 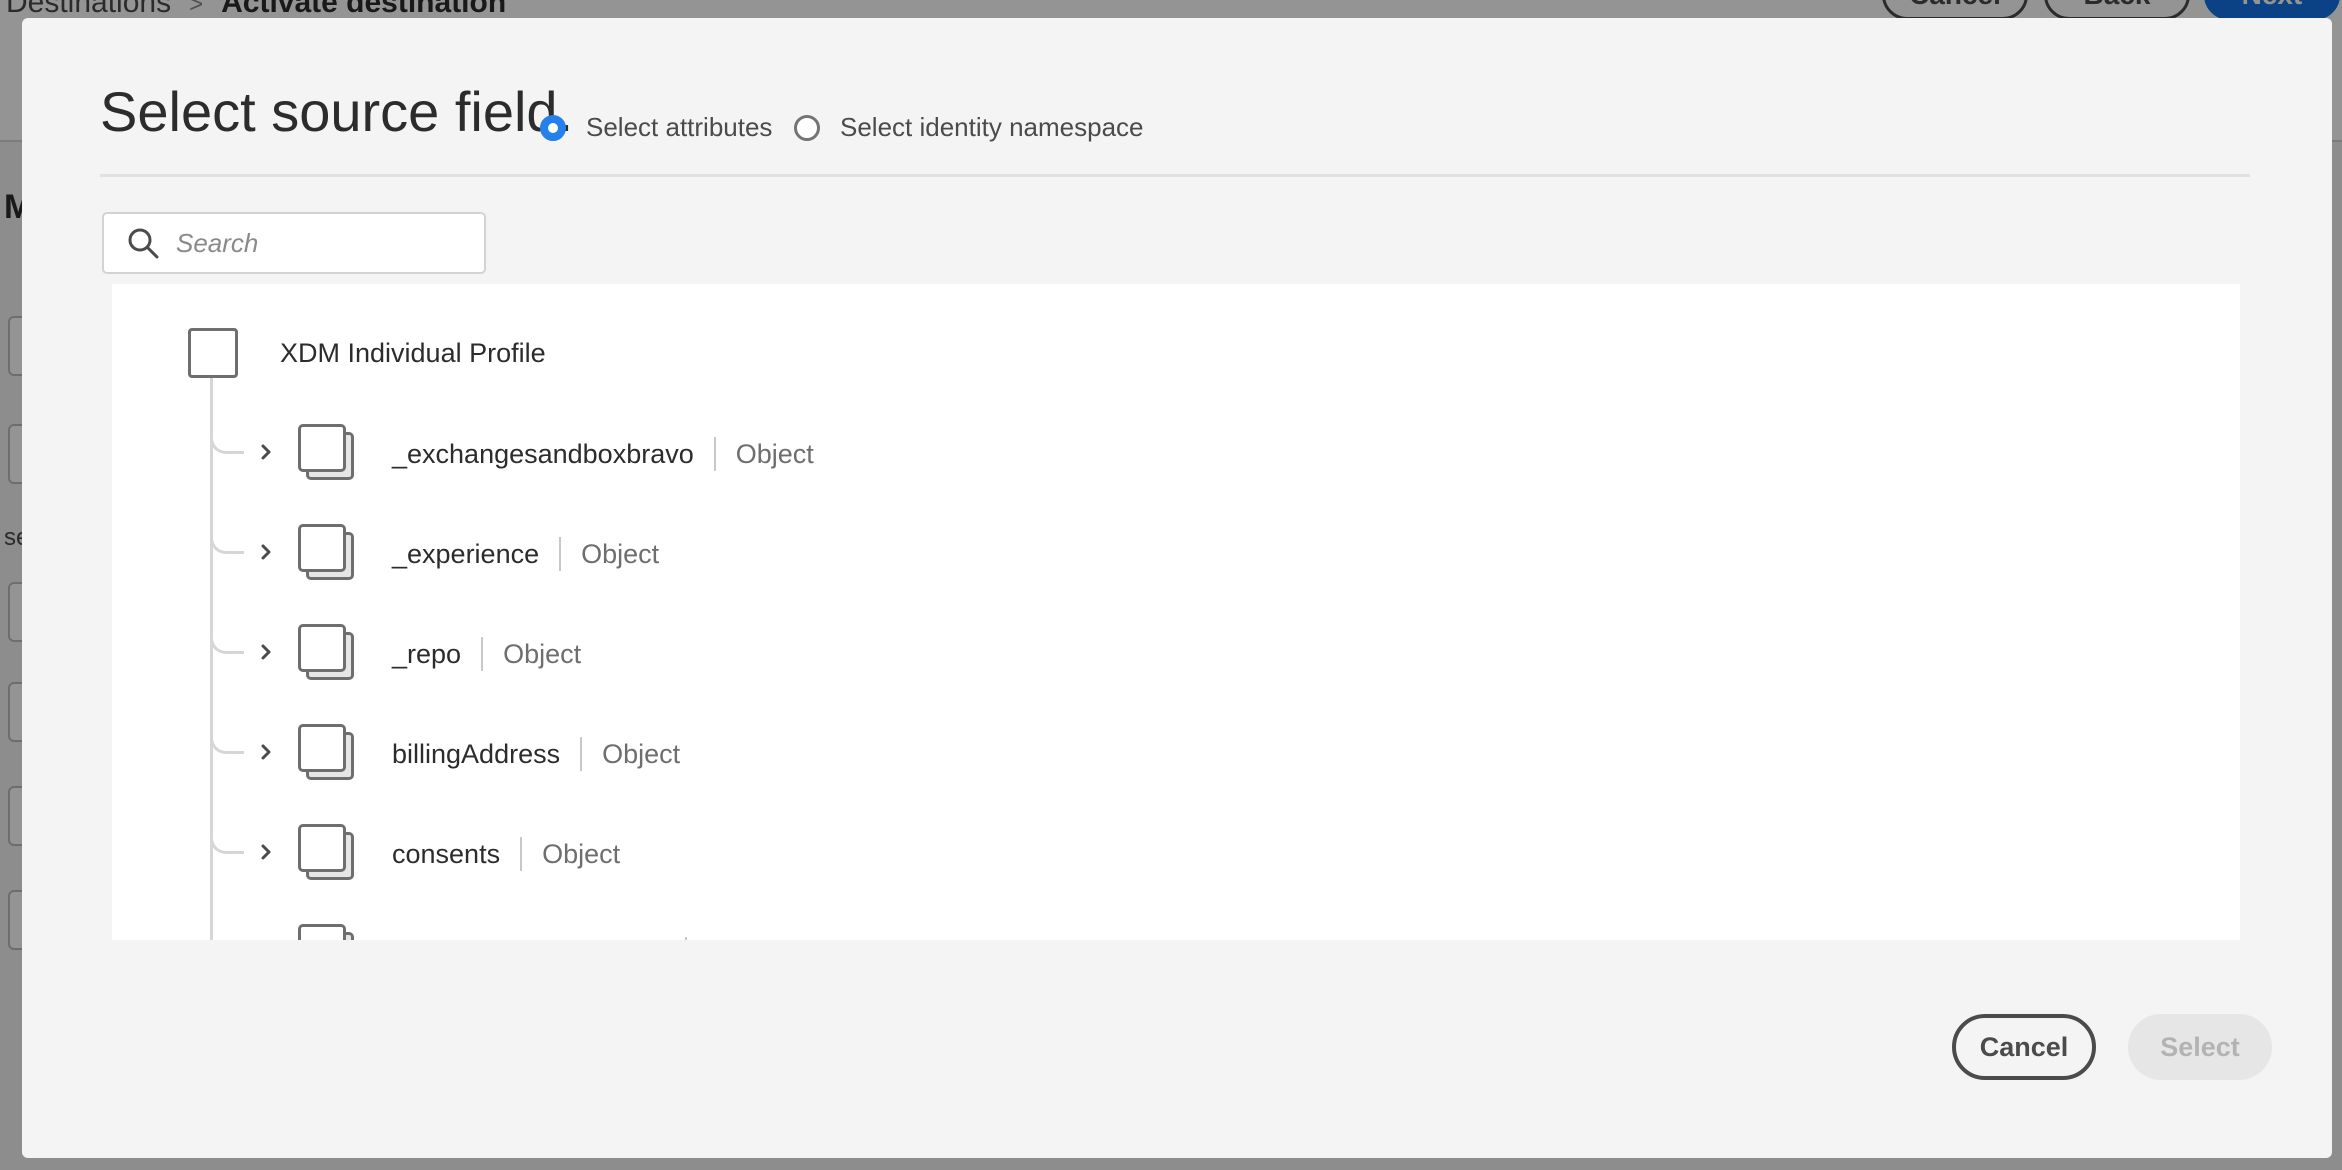 What do you see at coordinates (1176, 923) in the screenshot?
I see `tree-row: extSourceSystemAudit Object` at bounding box center [1176, 923].